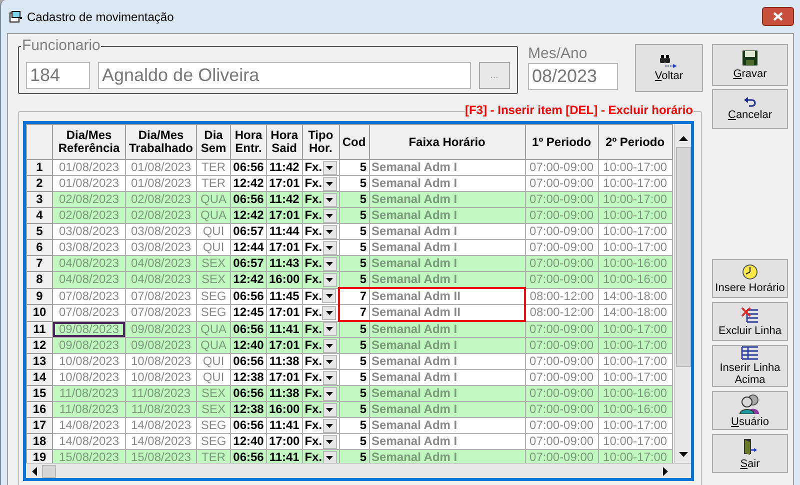 Image resolution: width=800 pixels, height=485 pixels. I want to click on vertical-scrollbar, so click(682, 293).